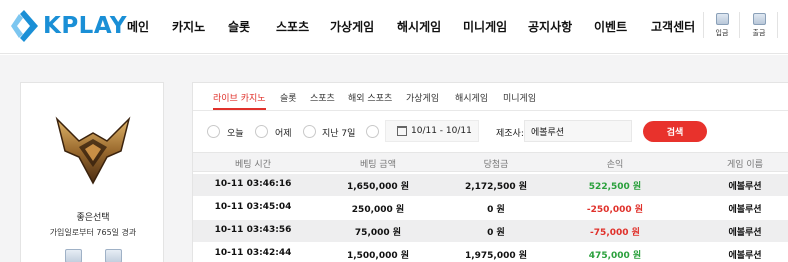  I want to click on cell-profit: -250,000 원, so click(615, 210).